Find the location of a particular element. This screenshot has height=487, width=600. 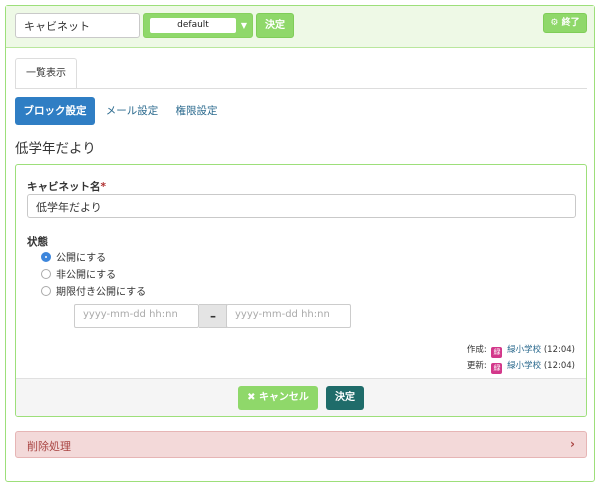

finish-button: ⚙ 終了 is located at coordinates (565, 23).